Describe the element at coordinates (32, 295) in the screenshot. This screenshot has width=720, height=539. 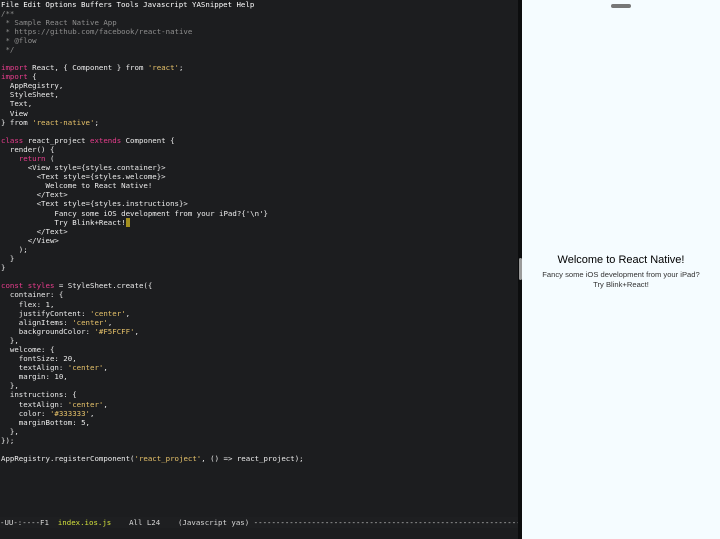
I see `code-token: container: {` at that location.